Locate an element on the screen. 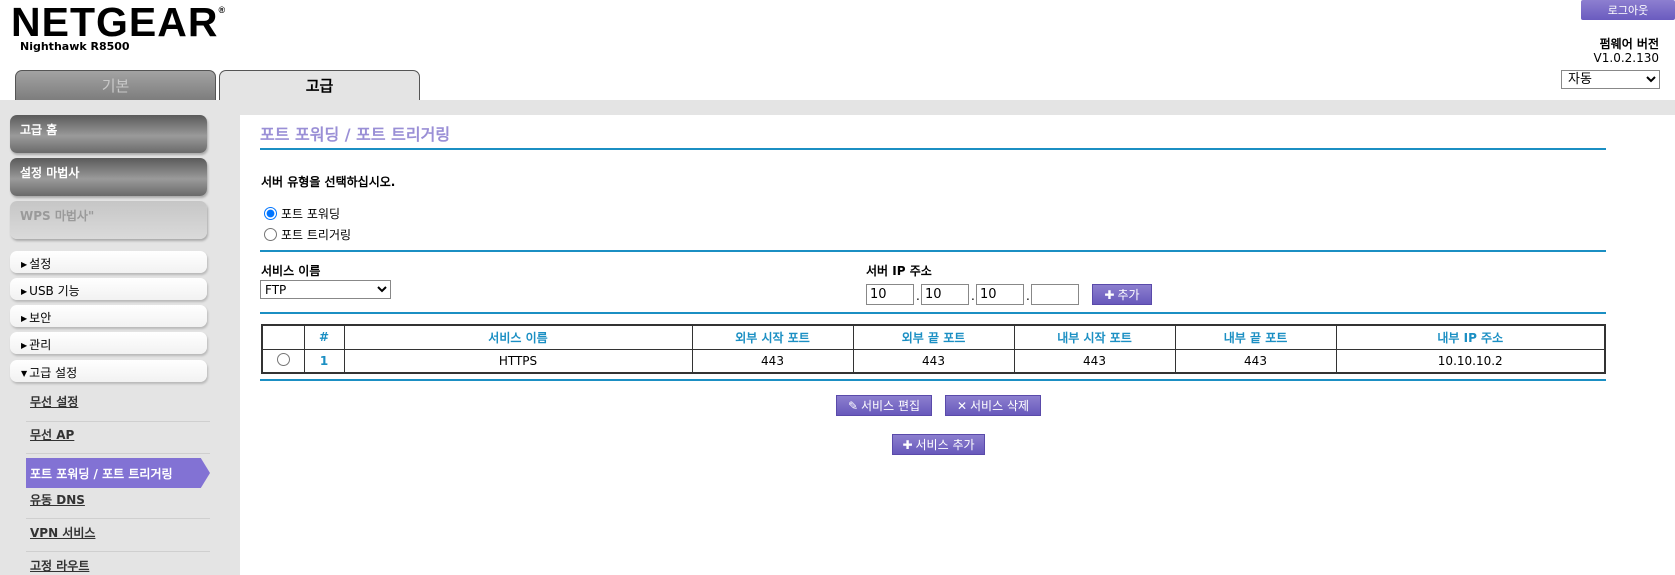 This screenshot has height=575, width=1675. radio-label: 포트 포워딩 is located at coordinates (311, 214).